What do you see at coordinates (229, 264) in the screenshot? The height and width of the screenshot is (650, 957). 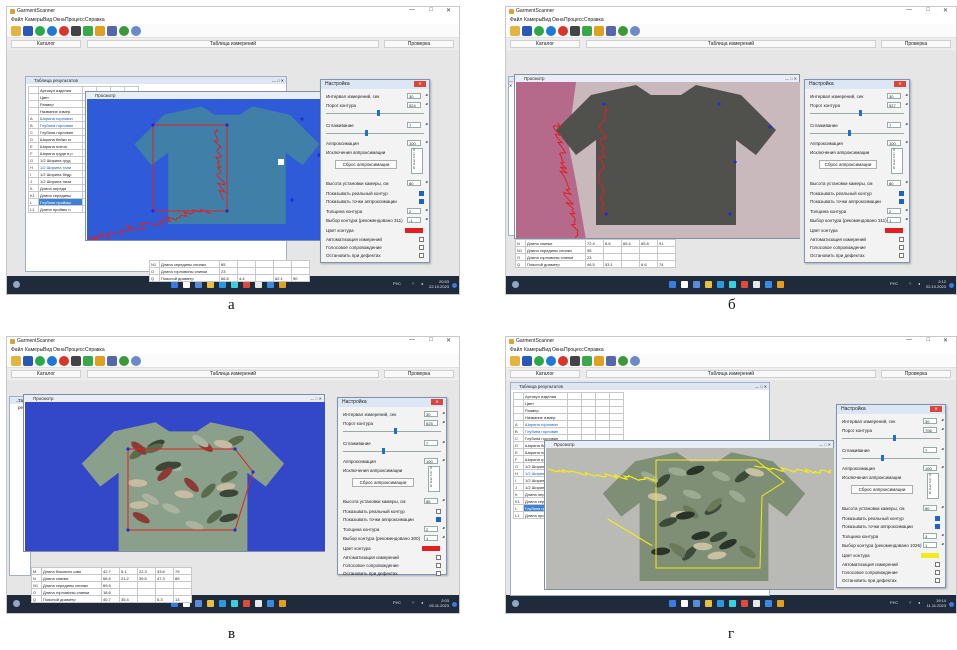 I see `table-row: N1 Длина середины спинки 65` at bounding box center [229, 264].